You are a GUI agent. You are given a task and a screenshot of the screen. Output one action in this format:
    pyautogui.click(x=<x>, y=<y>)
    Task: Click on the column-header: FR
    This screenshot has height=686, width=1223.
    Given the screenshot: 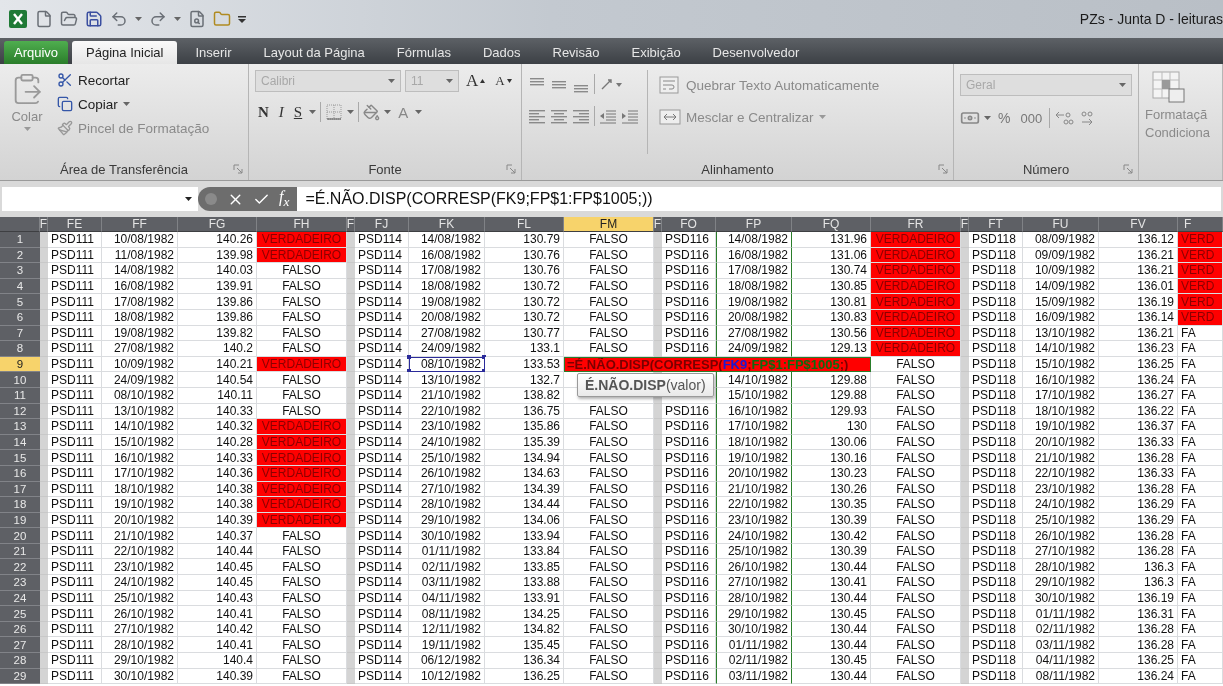 What is the action you would take?
    pyautogui.click(x=916, y=224)
    